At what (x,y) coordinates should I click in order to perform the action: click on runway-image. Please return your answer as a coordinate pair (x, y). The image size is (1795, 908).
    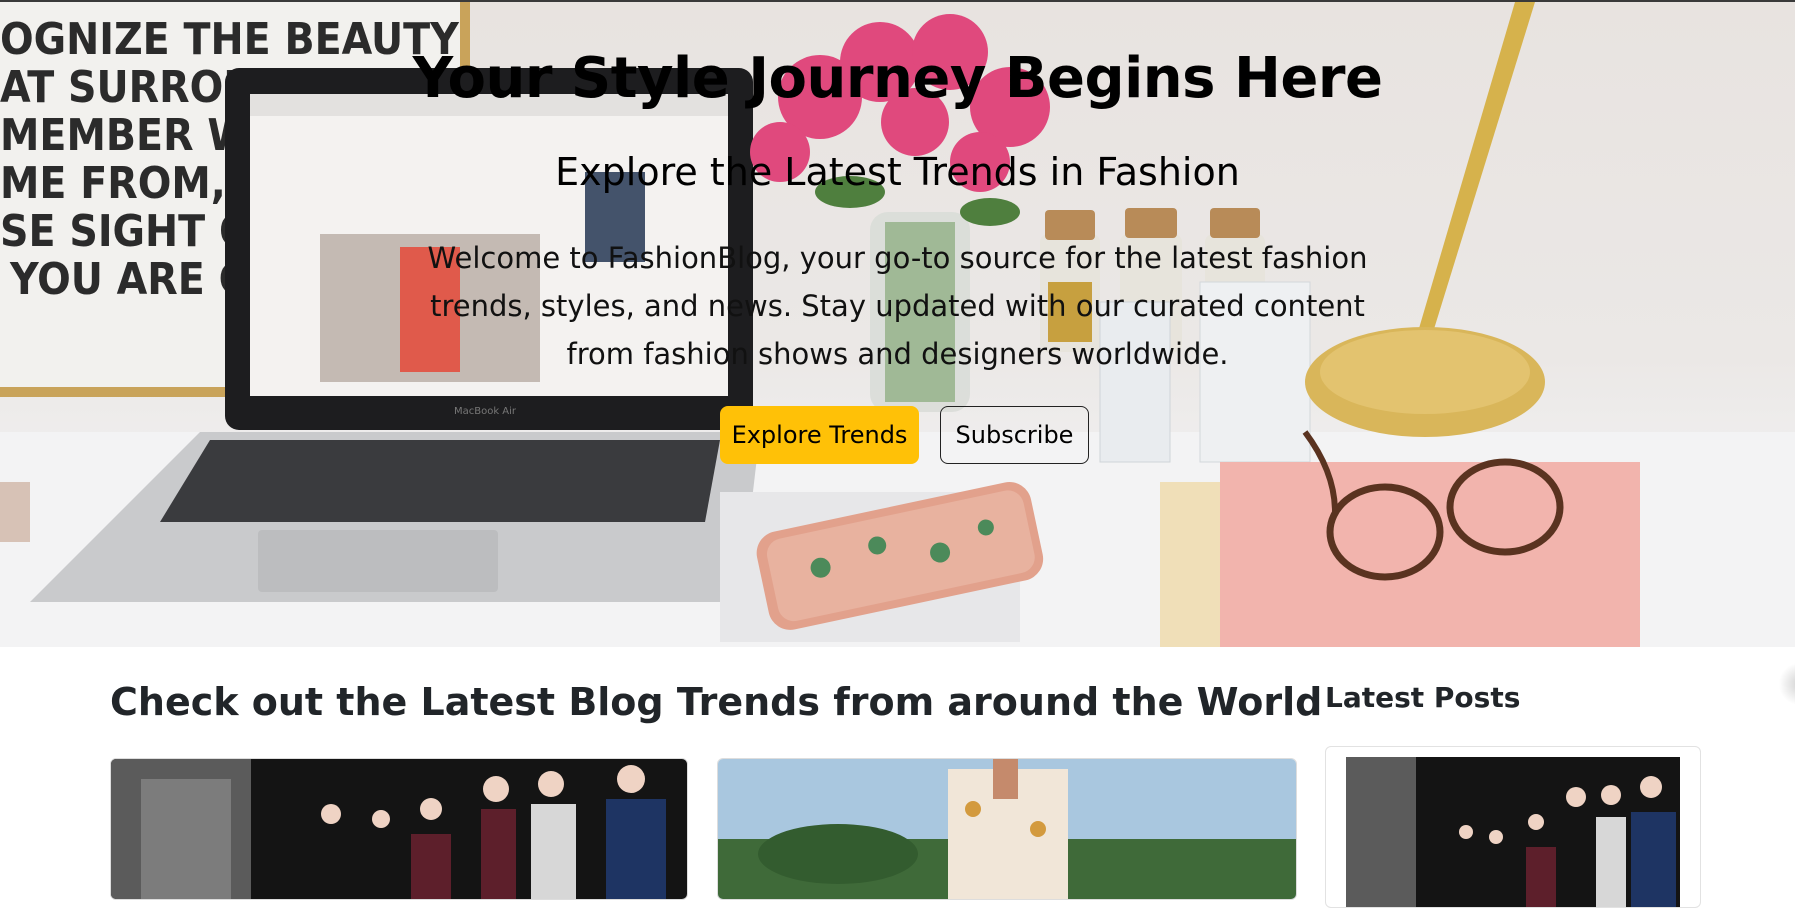
    Looking at the image, I should click on (399, 829).